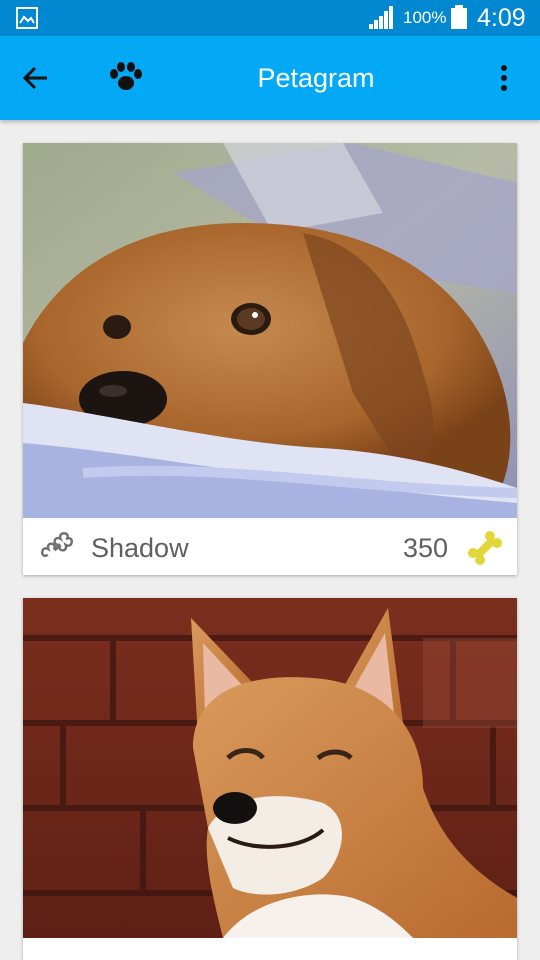 The height and width of the screenshot is (960, 540). What do you see at coordinates (27, 20) in the screenshot?
I see `gallery-icon` at bounding box center [27, 20].